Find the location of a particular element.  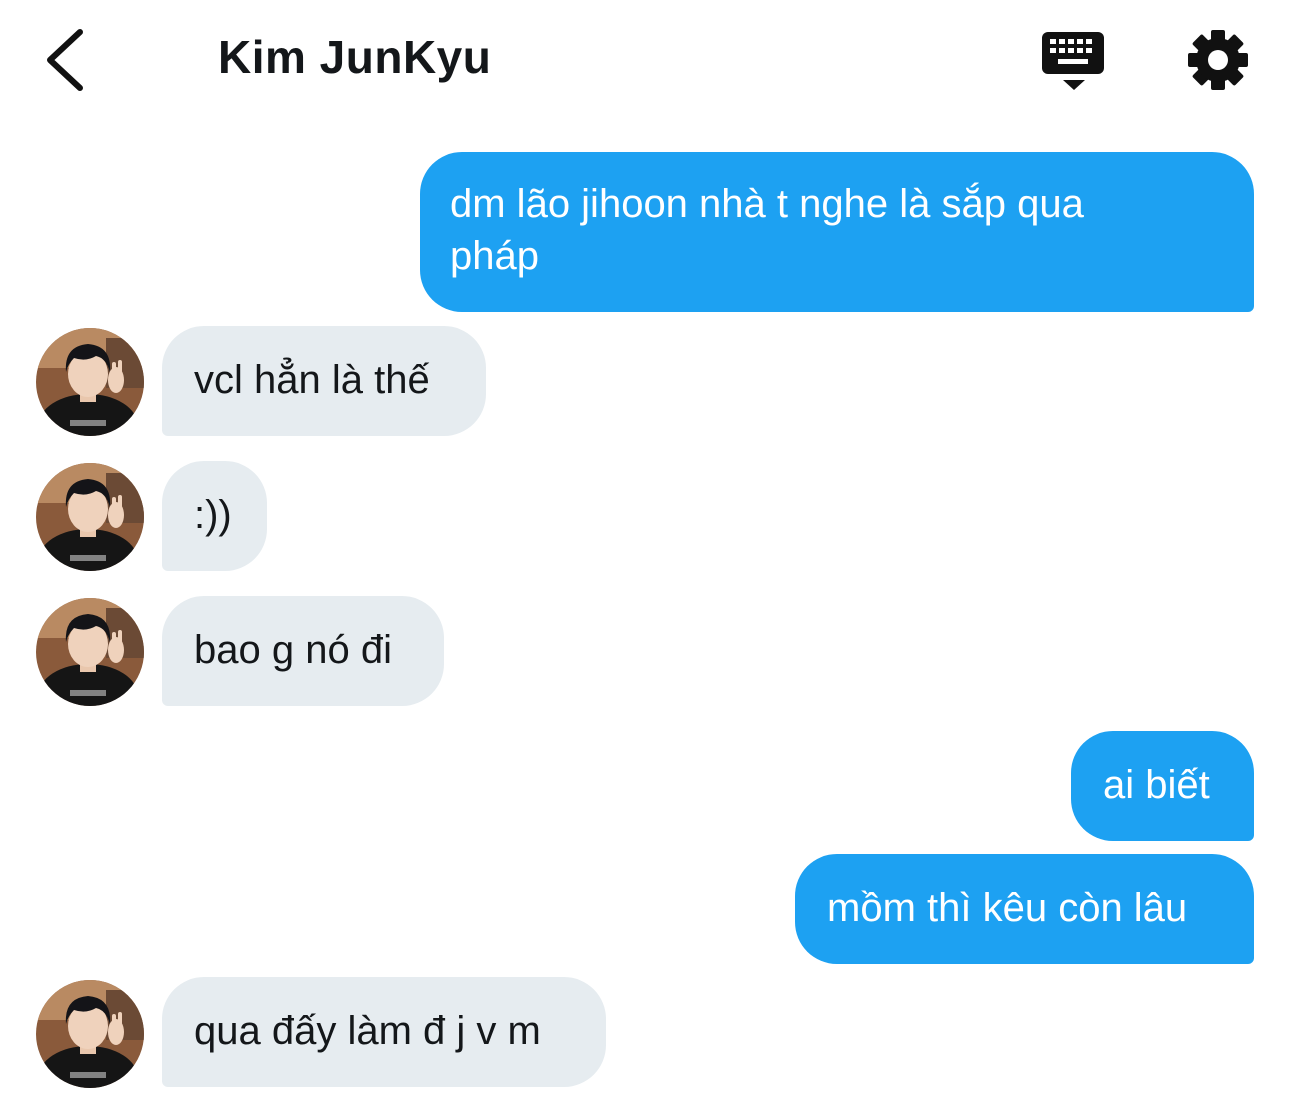

conversation-title: Kim JunKyu is located at coordinates (355, 57).